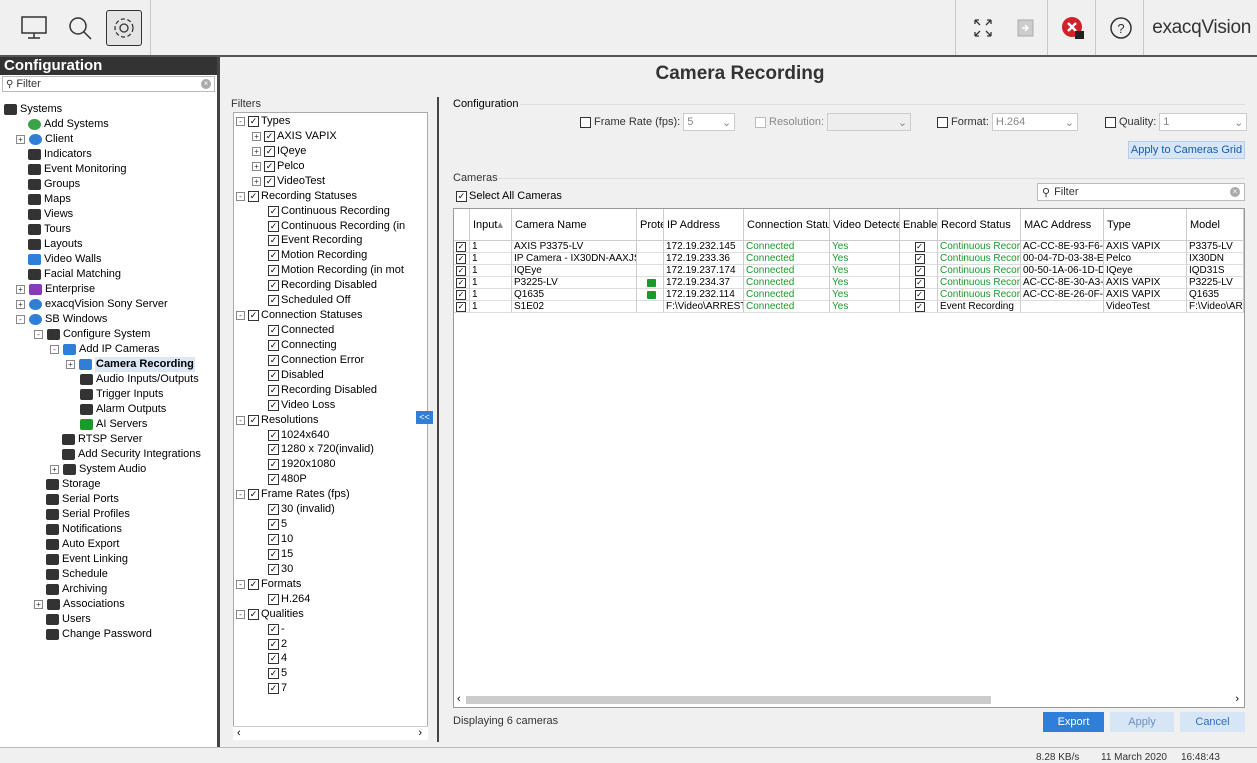 The height and width of the screenshot is (763, 1257). Describe the element at coordinates (289, 599) in the screenshot. I see `filter-item: ✓ H.264` at that location.